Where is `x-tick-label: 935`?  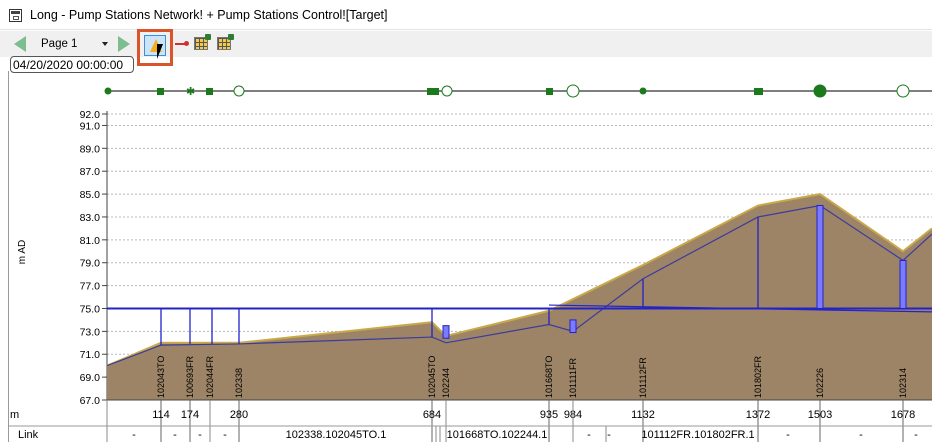 x-tick-label: 935 is located at coordinates (549, 415).